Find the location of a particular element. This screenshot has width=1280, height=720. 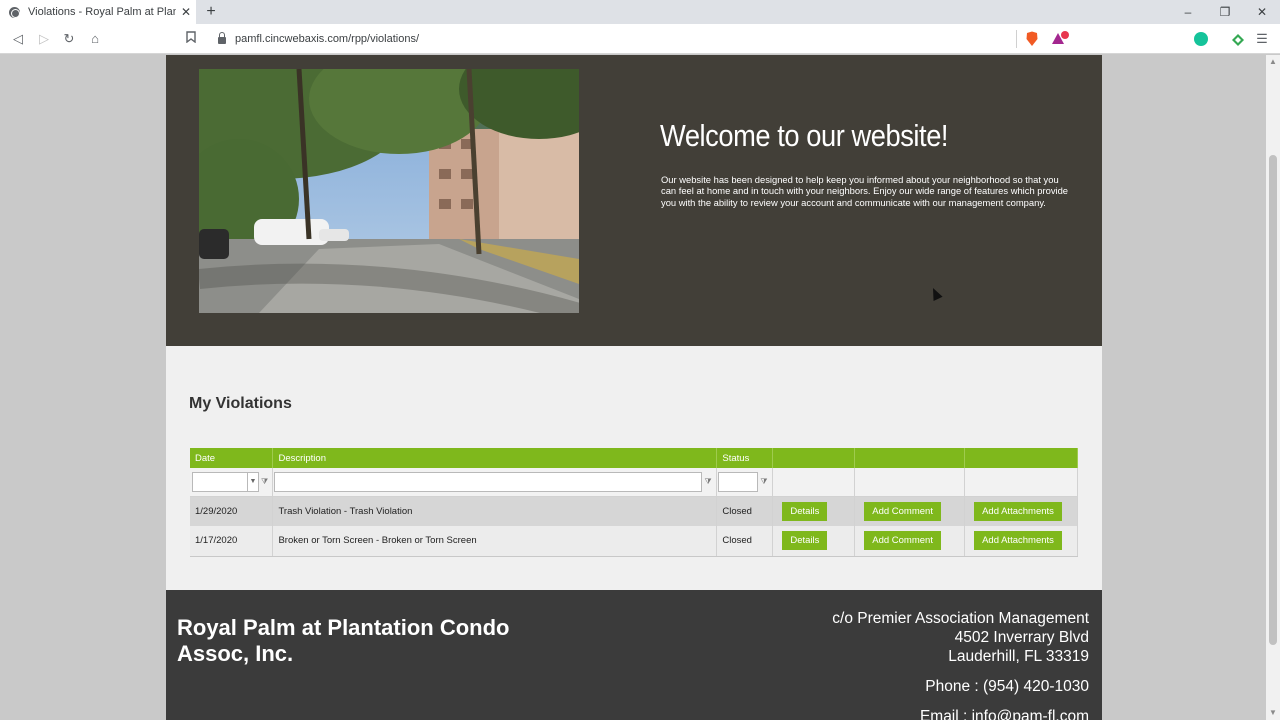

new-tab-button: + is located at coordinates (211, 12).